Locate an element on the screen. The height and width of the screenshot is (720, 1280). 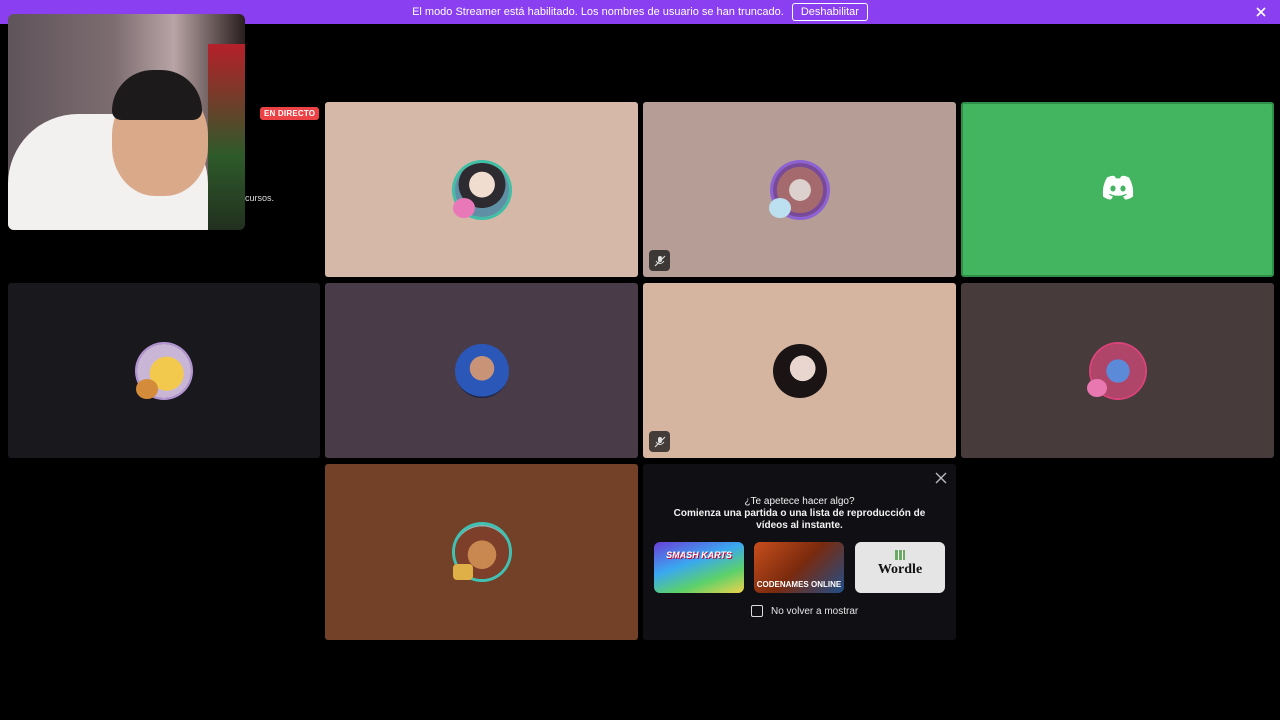
stream-description-text: cursos. is located at coordinates (260, 198).